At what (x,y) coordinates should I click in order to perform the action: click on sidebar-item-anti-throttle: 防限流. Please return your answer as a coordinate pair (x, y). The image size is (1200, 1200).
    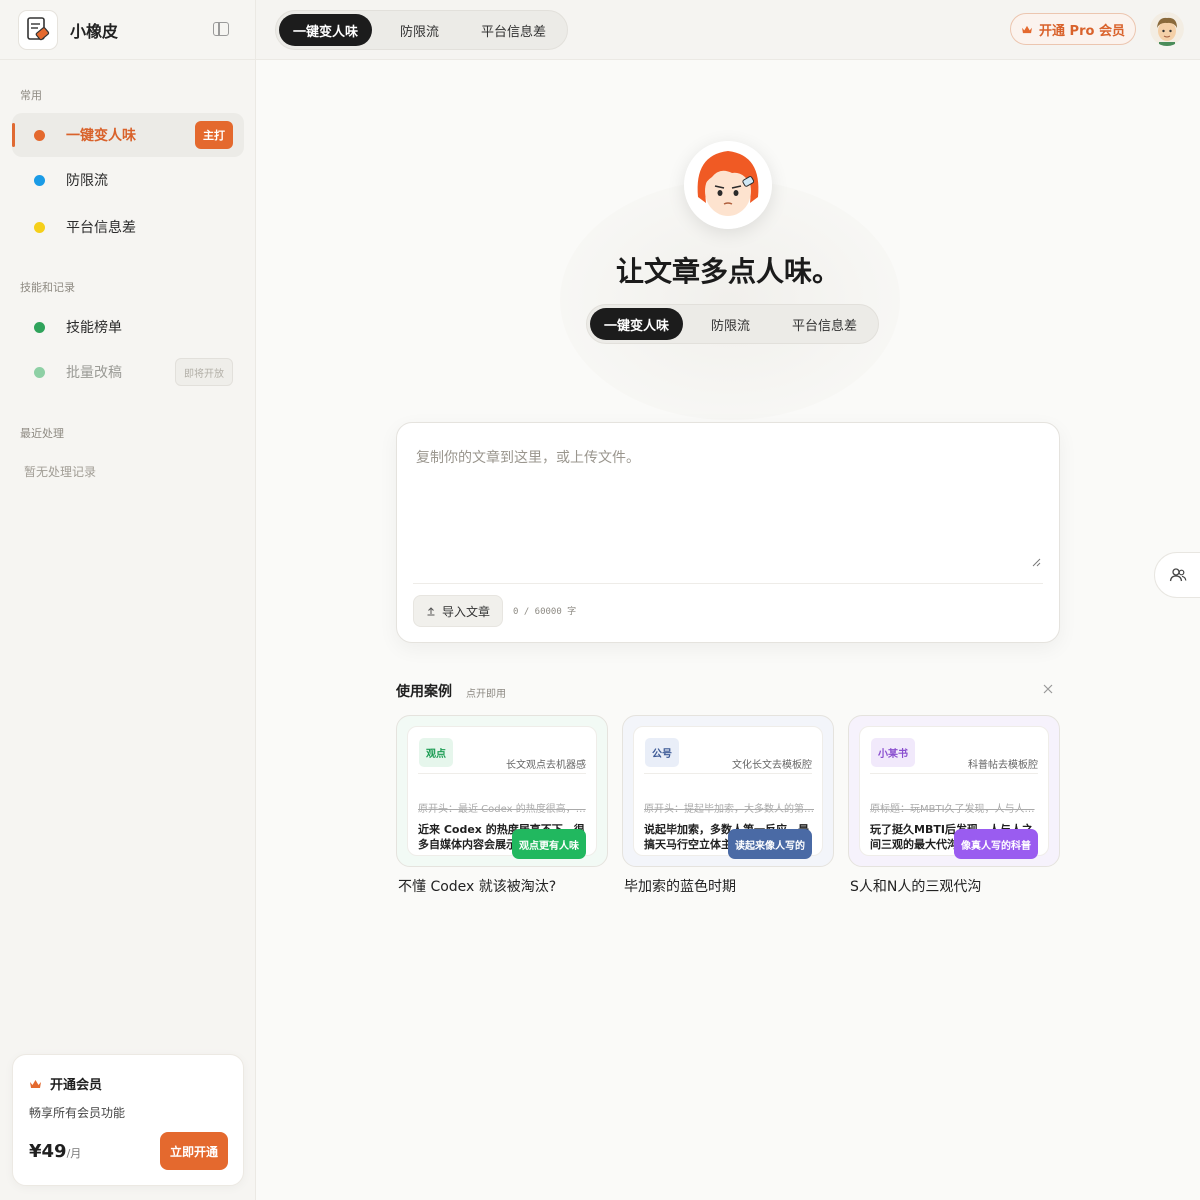
    Looking at the image, I should click on (128, 180).